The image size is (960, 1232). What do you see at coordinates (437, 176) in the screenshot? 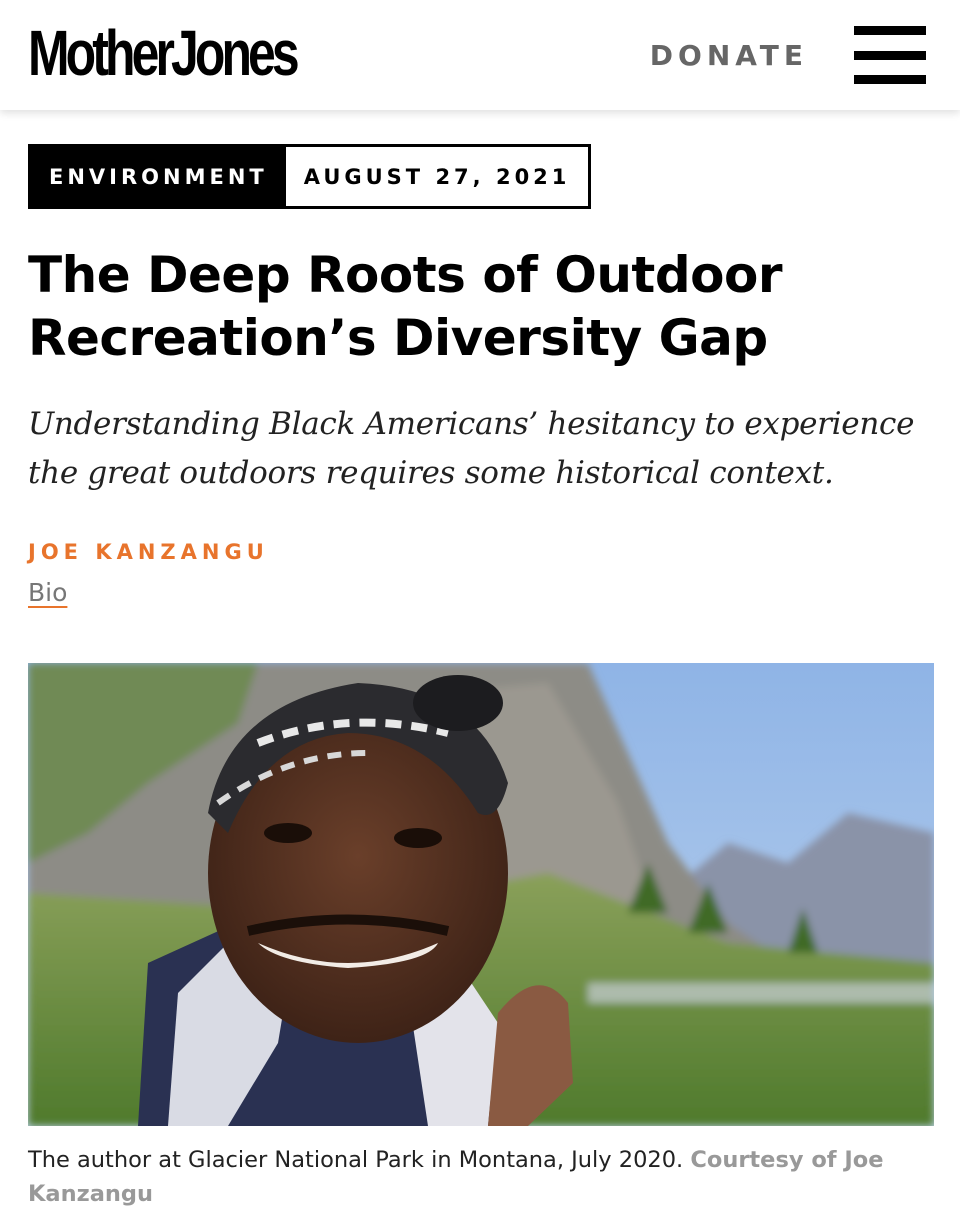
I see `publish-date: AUGUST 27, 2021` at bounding box center [437, 176].